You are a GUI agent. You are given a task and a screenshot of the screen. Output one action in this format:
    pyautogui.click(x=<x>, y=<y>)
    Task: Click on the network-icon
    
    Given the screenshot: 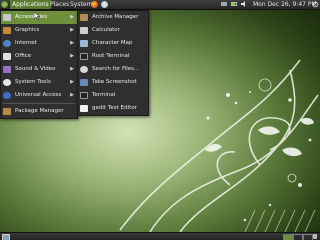 What is the action you would take?
    pyautogui.click(x=225, y=4)
    